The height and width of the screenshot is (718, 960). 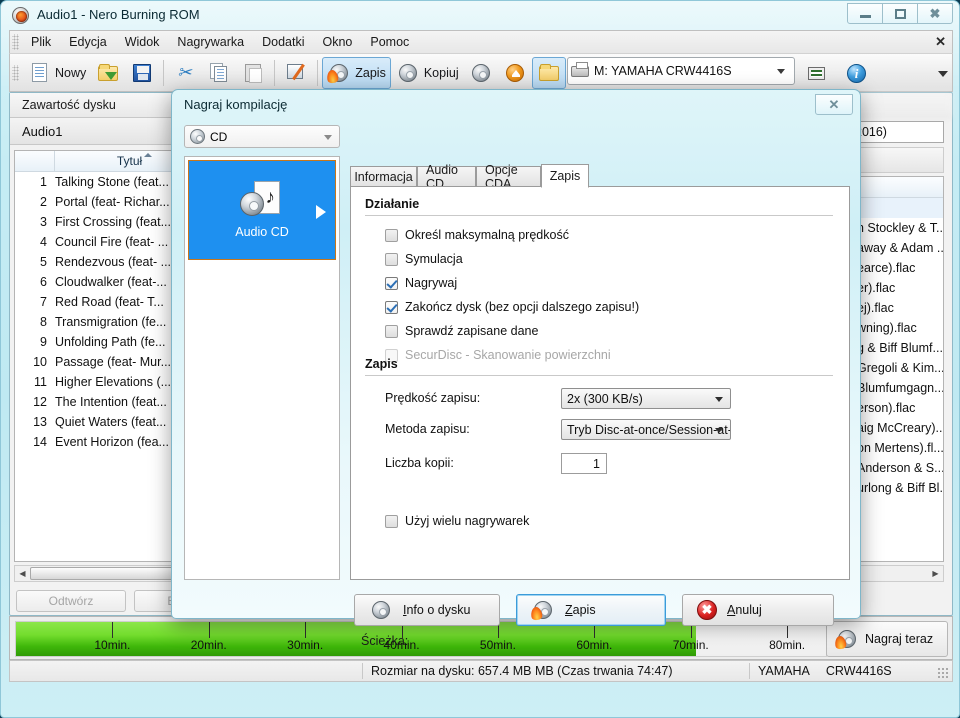 What do you see at coordinates (646, 429) in the screenshot?
I see `write-method-select: Tryb Disc-at-once/Session-at-c` at bounding box center [646, 429].